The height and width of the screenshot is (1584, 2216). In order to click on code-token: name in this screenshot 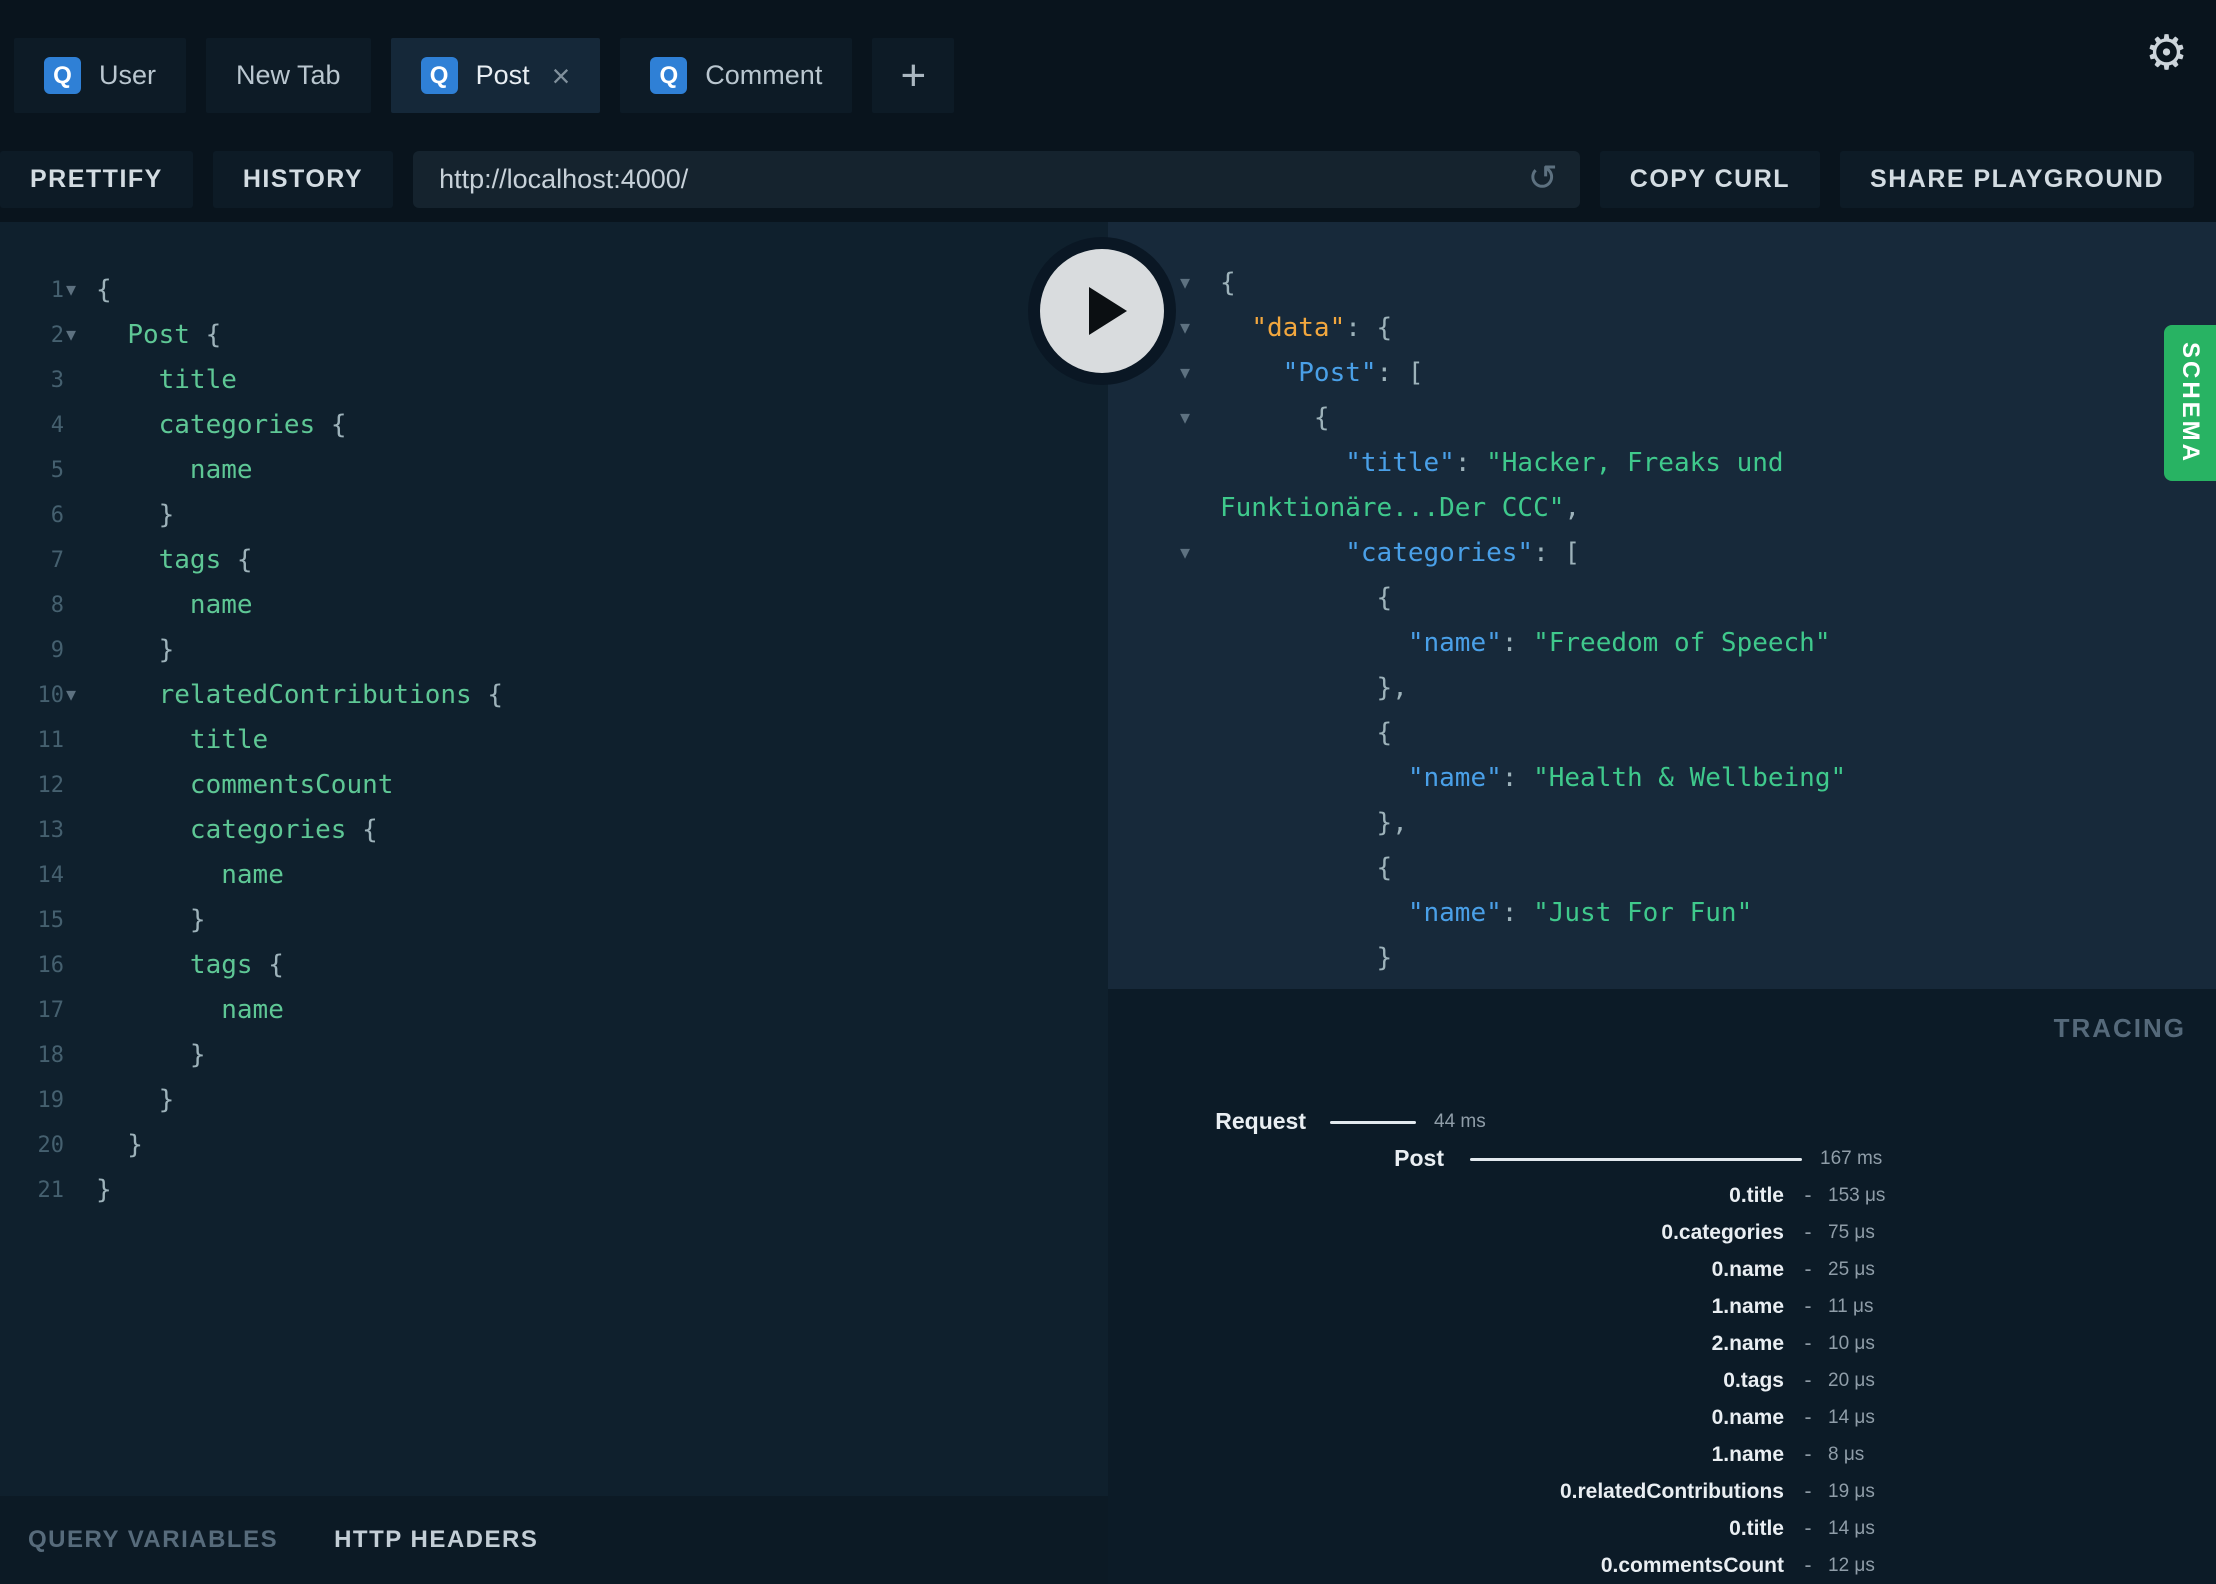, I will do `click(221, 470)`.